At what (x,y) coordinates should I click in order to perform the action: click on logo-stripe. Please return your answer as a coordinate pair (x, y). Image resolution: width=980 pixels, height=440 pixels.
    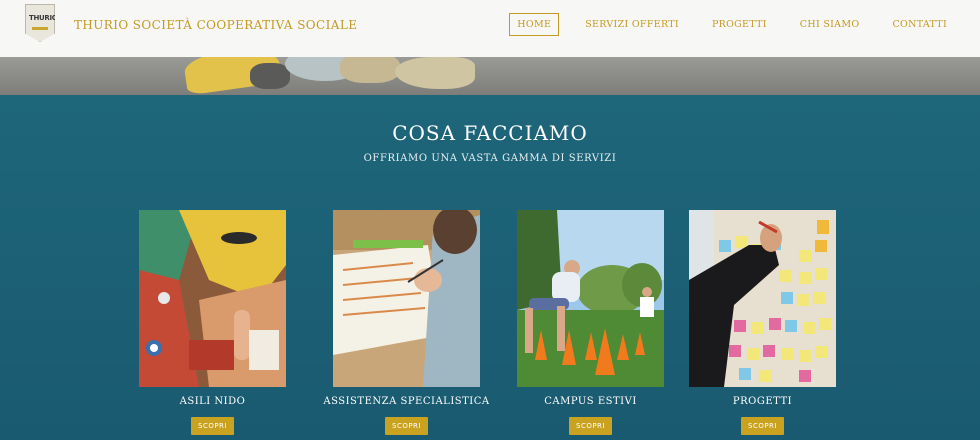
    Looking at the image, I should click on (40, 28).